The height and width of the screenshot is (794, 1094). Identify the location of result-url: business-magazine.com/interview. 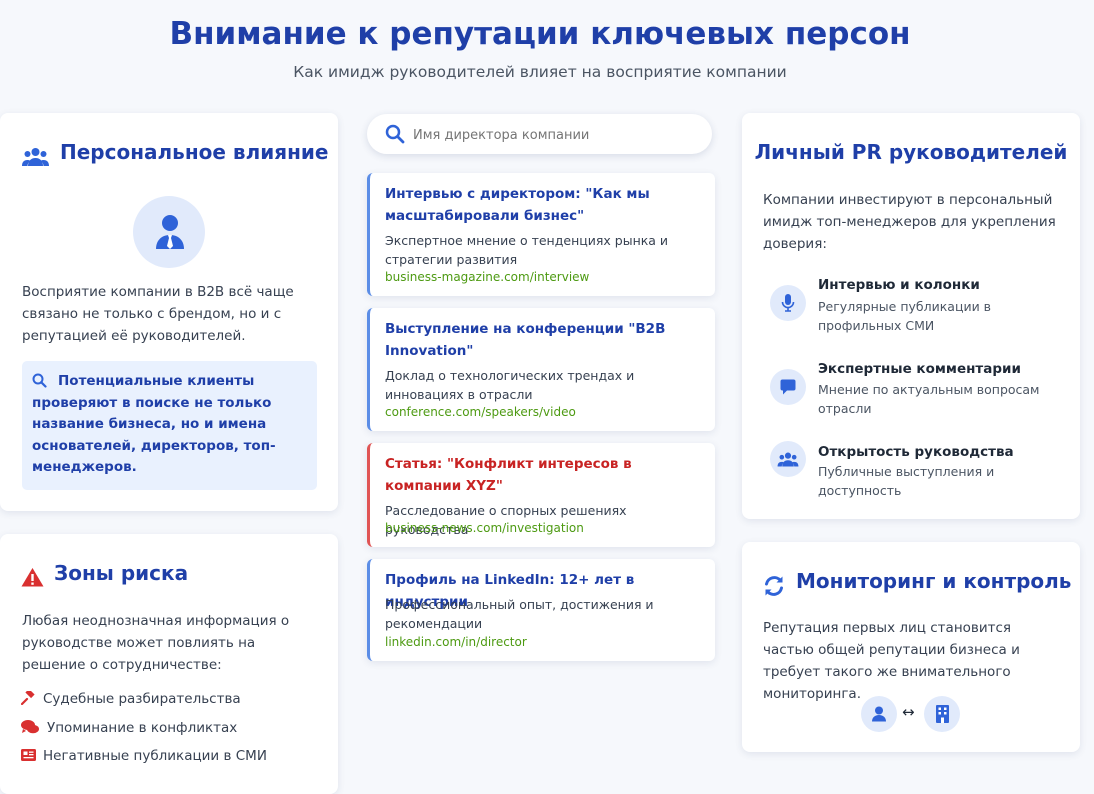
(487, 277).